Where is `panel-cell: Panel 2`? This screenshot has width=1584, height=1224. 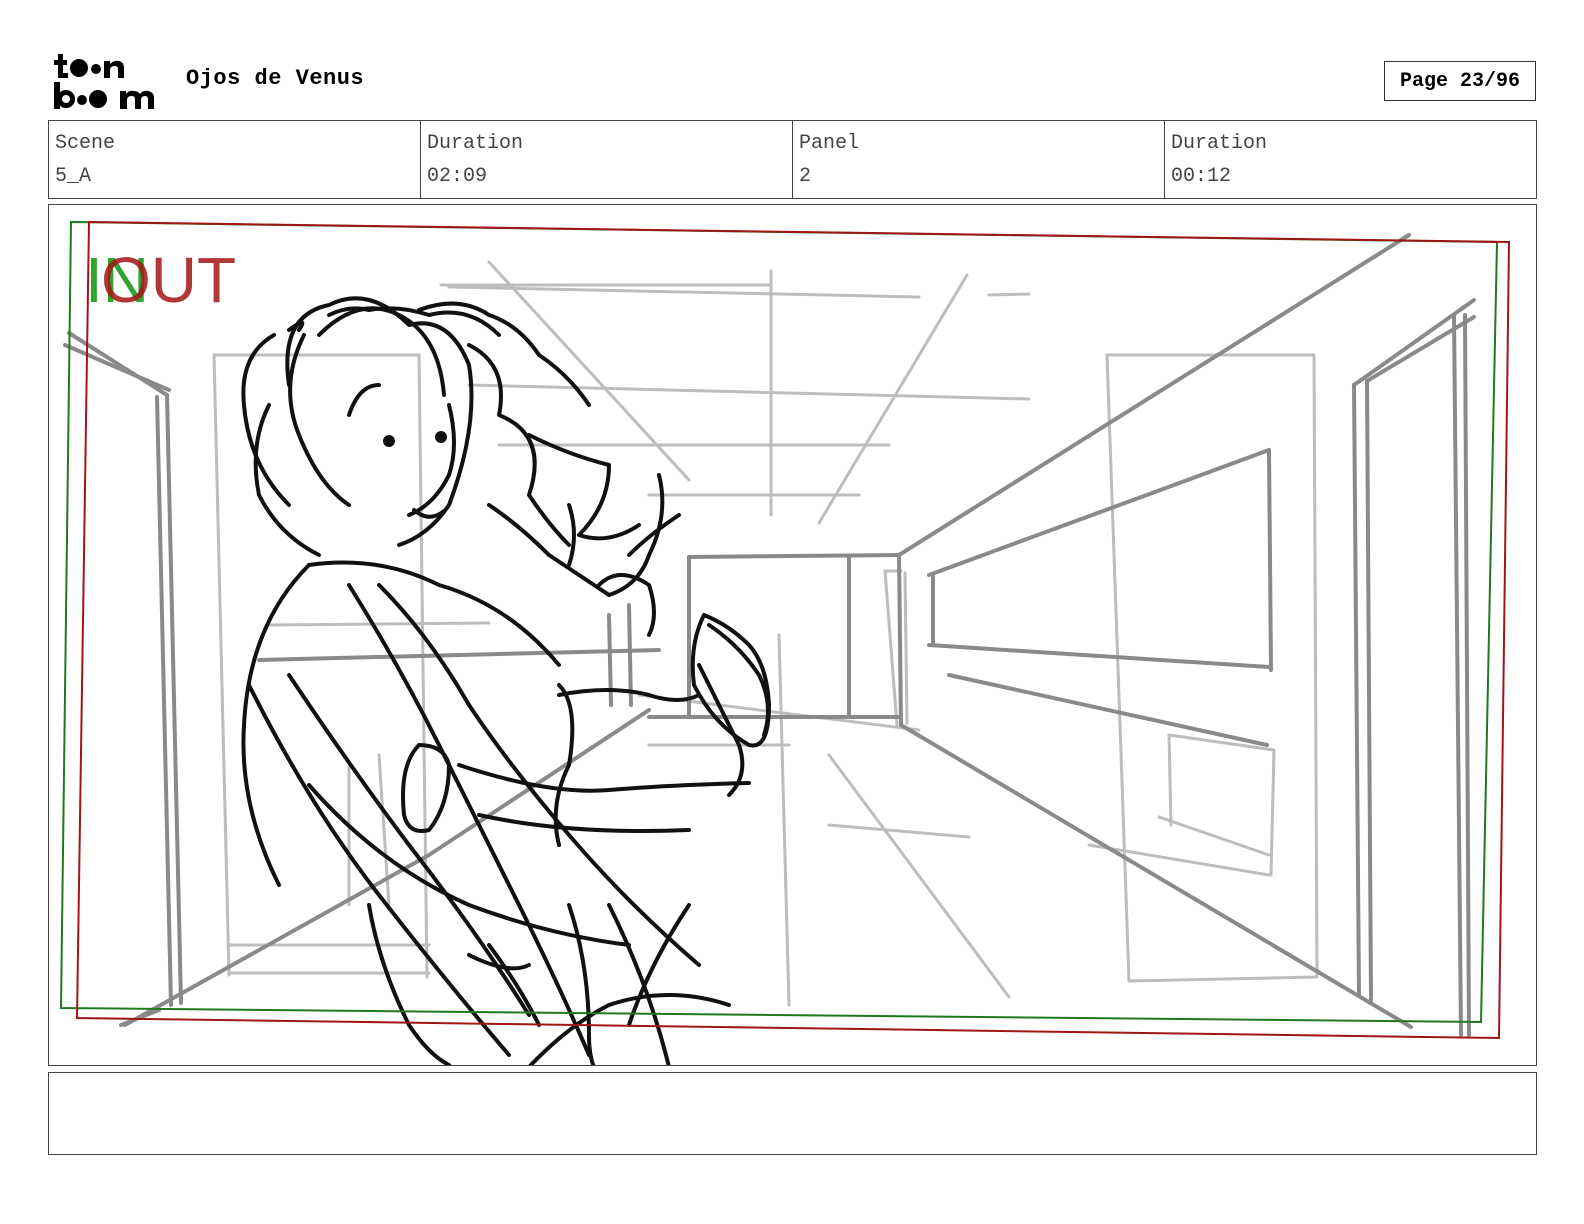 panel-cell: Panel 2 is located at coordinates (979, 159).